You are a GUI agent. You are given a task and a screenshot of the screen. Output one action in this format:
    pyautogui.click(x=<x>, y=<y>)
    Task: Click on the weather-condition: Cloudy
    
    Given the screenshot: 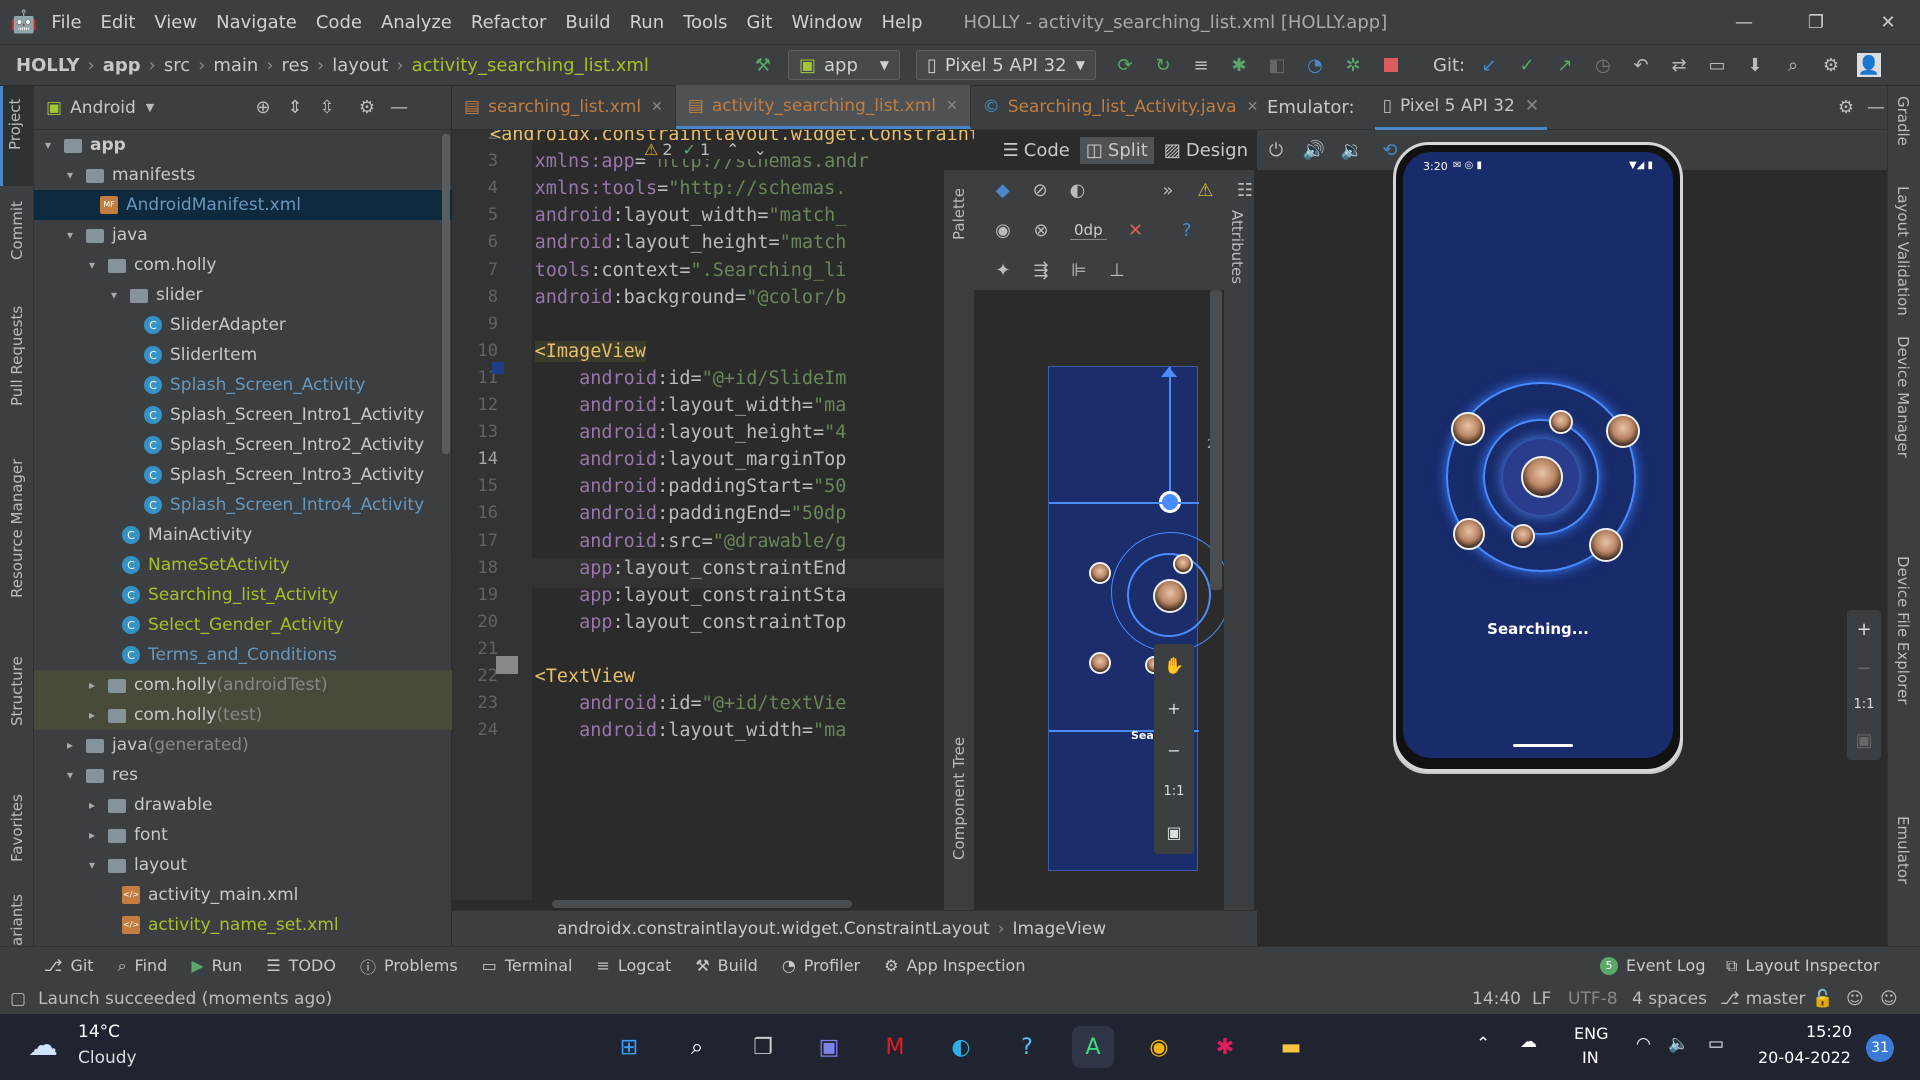 What is the action you would take?
    pyautogui.click(x=107, y=1058)
    